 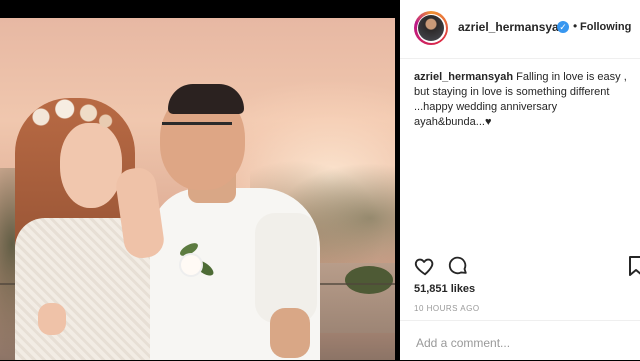 What do you see at coordinates (69, 113) in the screenshot?
I see `flower-crown` at bounding box center [69, 113].